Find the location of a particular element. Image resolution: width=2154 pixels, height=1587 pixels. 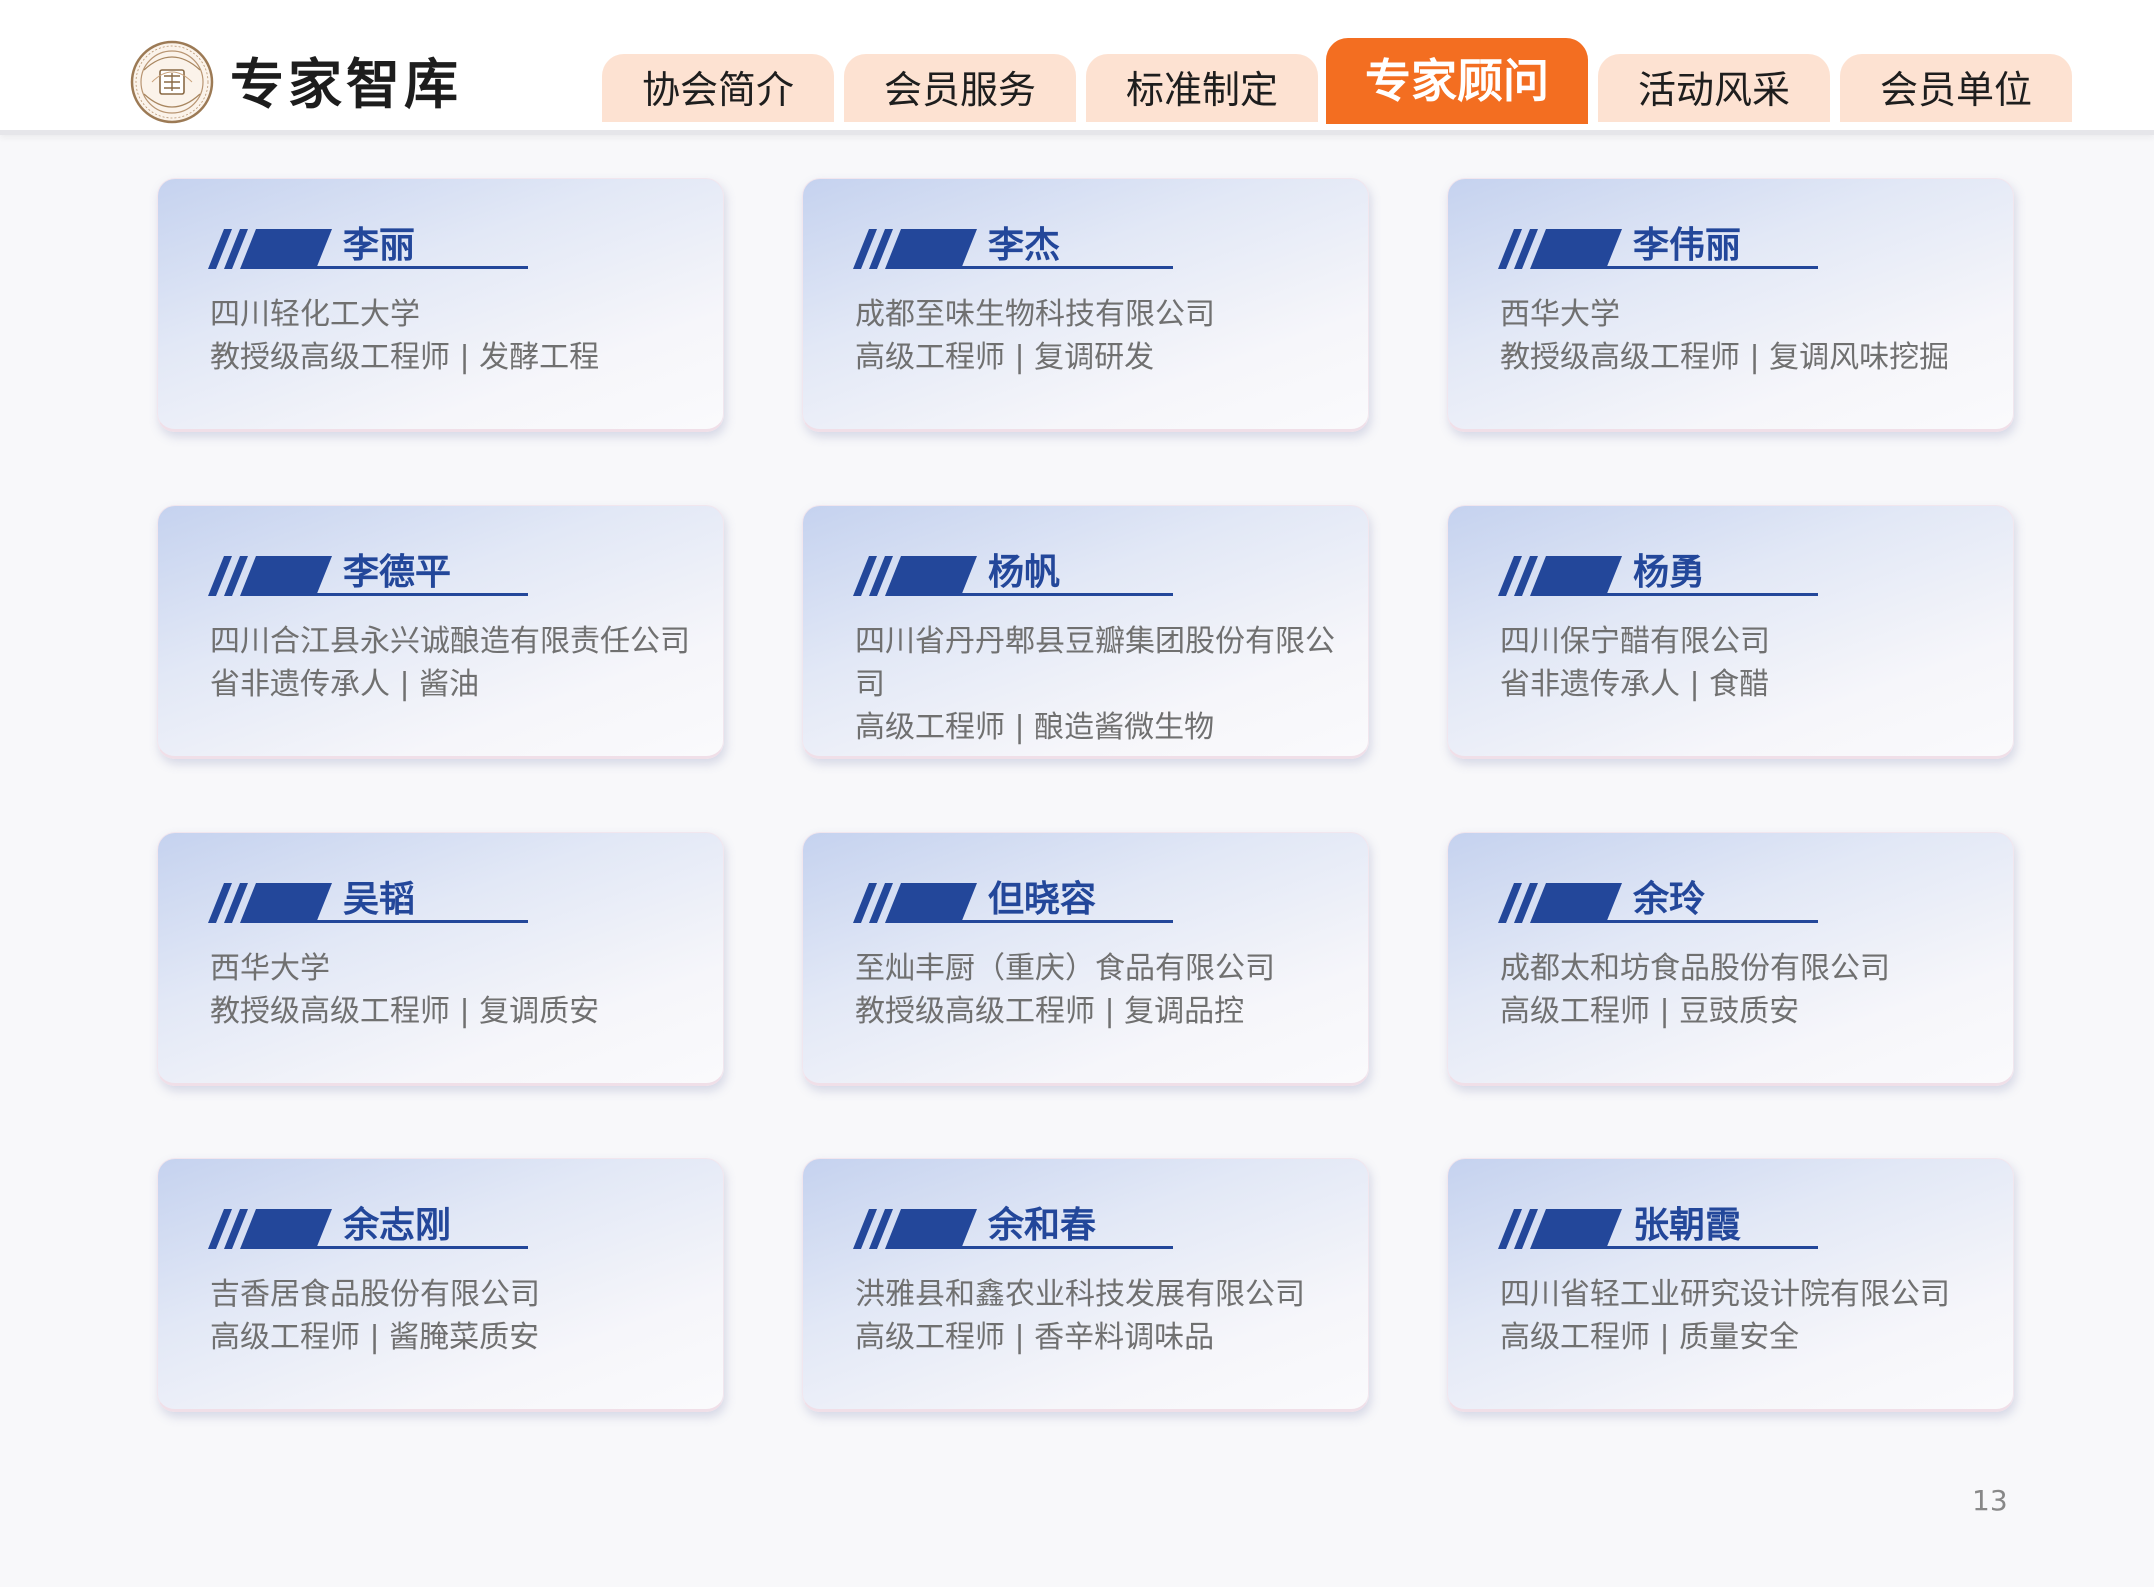

expert-name: 张朝霞 is located at coordinates (1687, 1225).